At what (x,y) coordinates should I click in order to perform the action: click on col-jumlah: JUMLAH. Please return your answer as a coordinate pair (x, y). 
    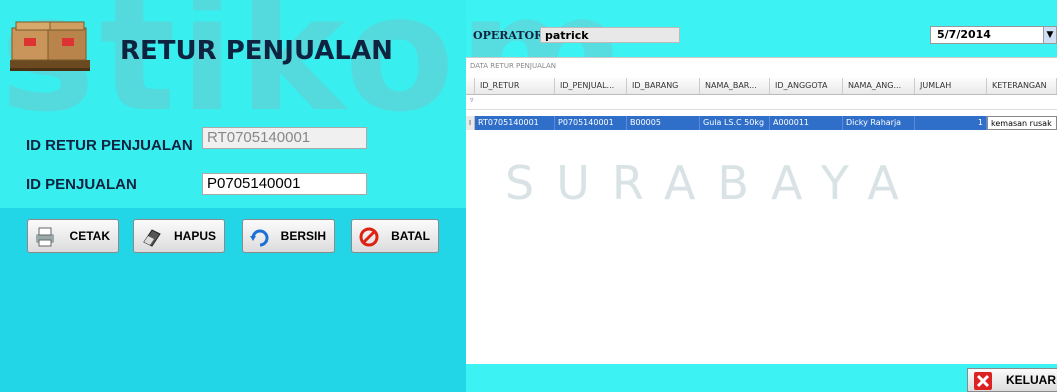
    Looking at the image, I should click on (951, 86).